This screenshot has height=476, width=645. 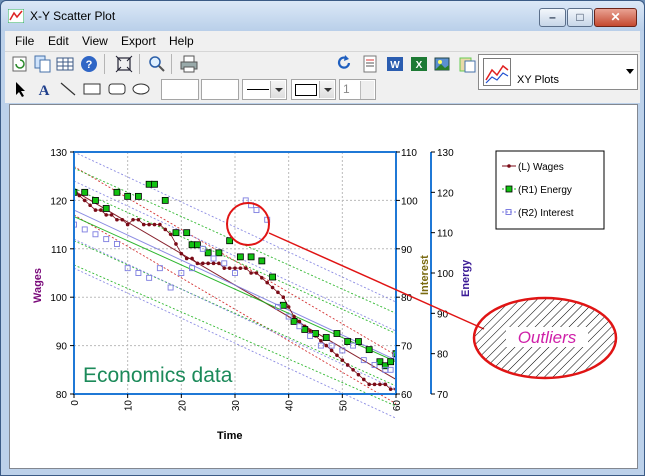 I want to click on spin-up-button, so click(x=367, y=85).